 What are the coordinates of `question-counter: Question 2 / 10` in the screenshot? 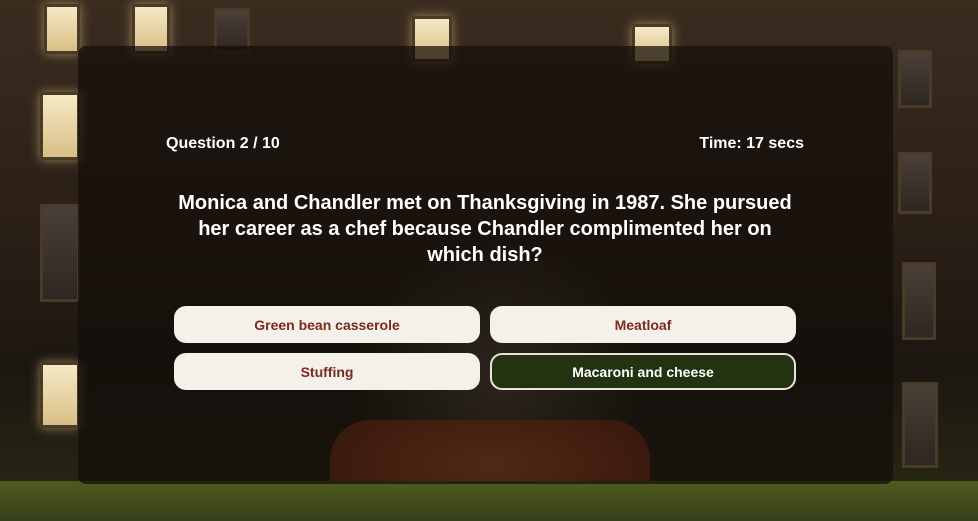 It's located at (223, 143).